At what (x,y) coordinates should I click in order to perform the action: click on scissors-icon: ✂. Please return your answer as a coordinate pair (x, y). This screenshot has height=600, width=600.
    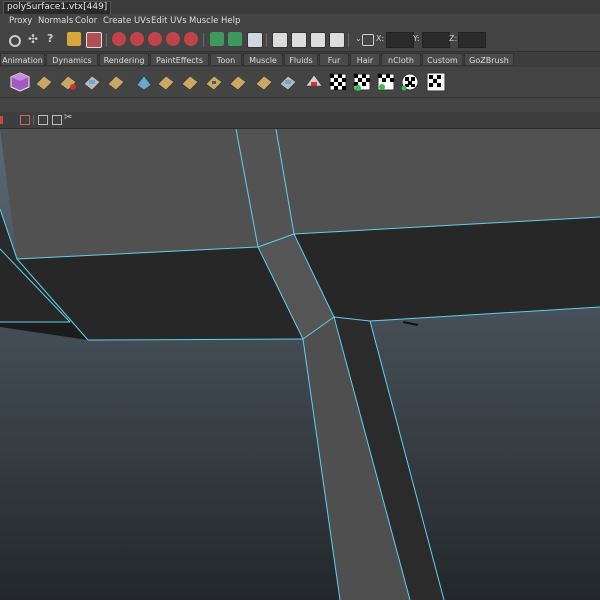
    Looking at the image, I should click on (68, 117).